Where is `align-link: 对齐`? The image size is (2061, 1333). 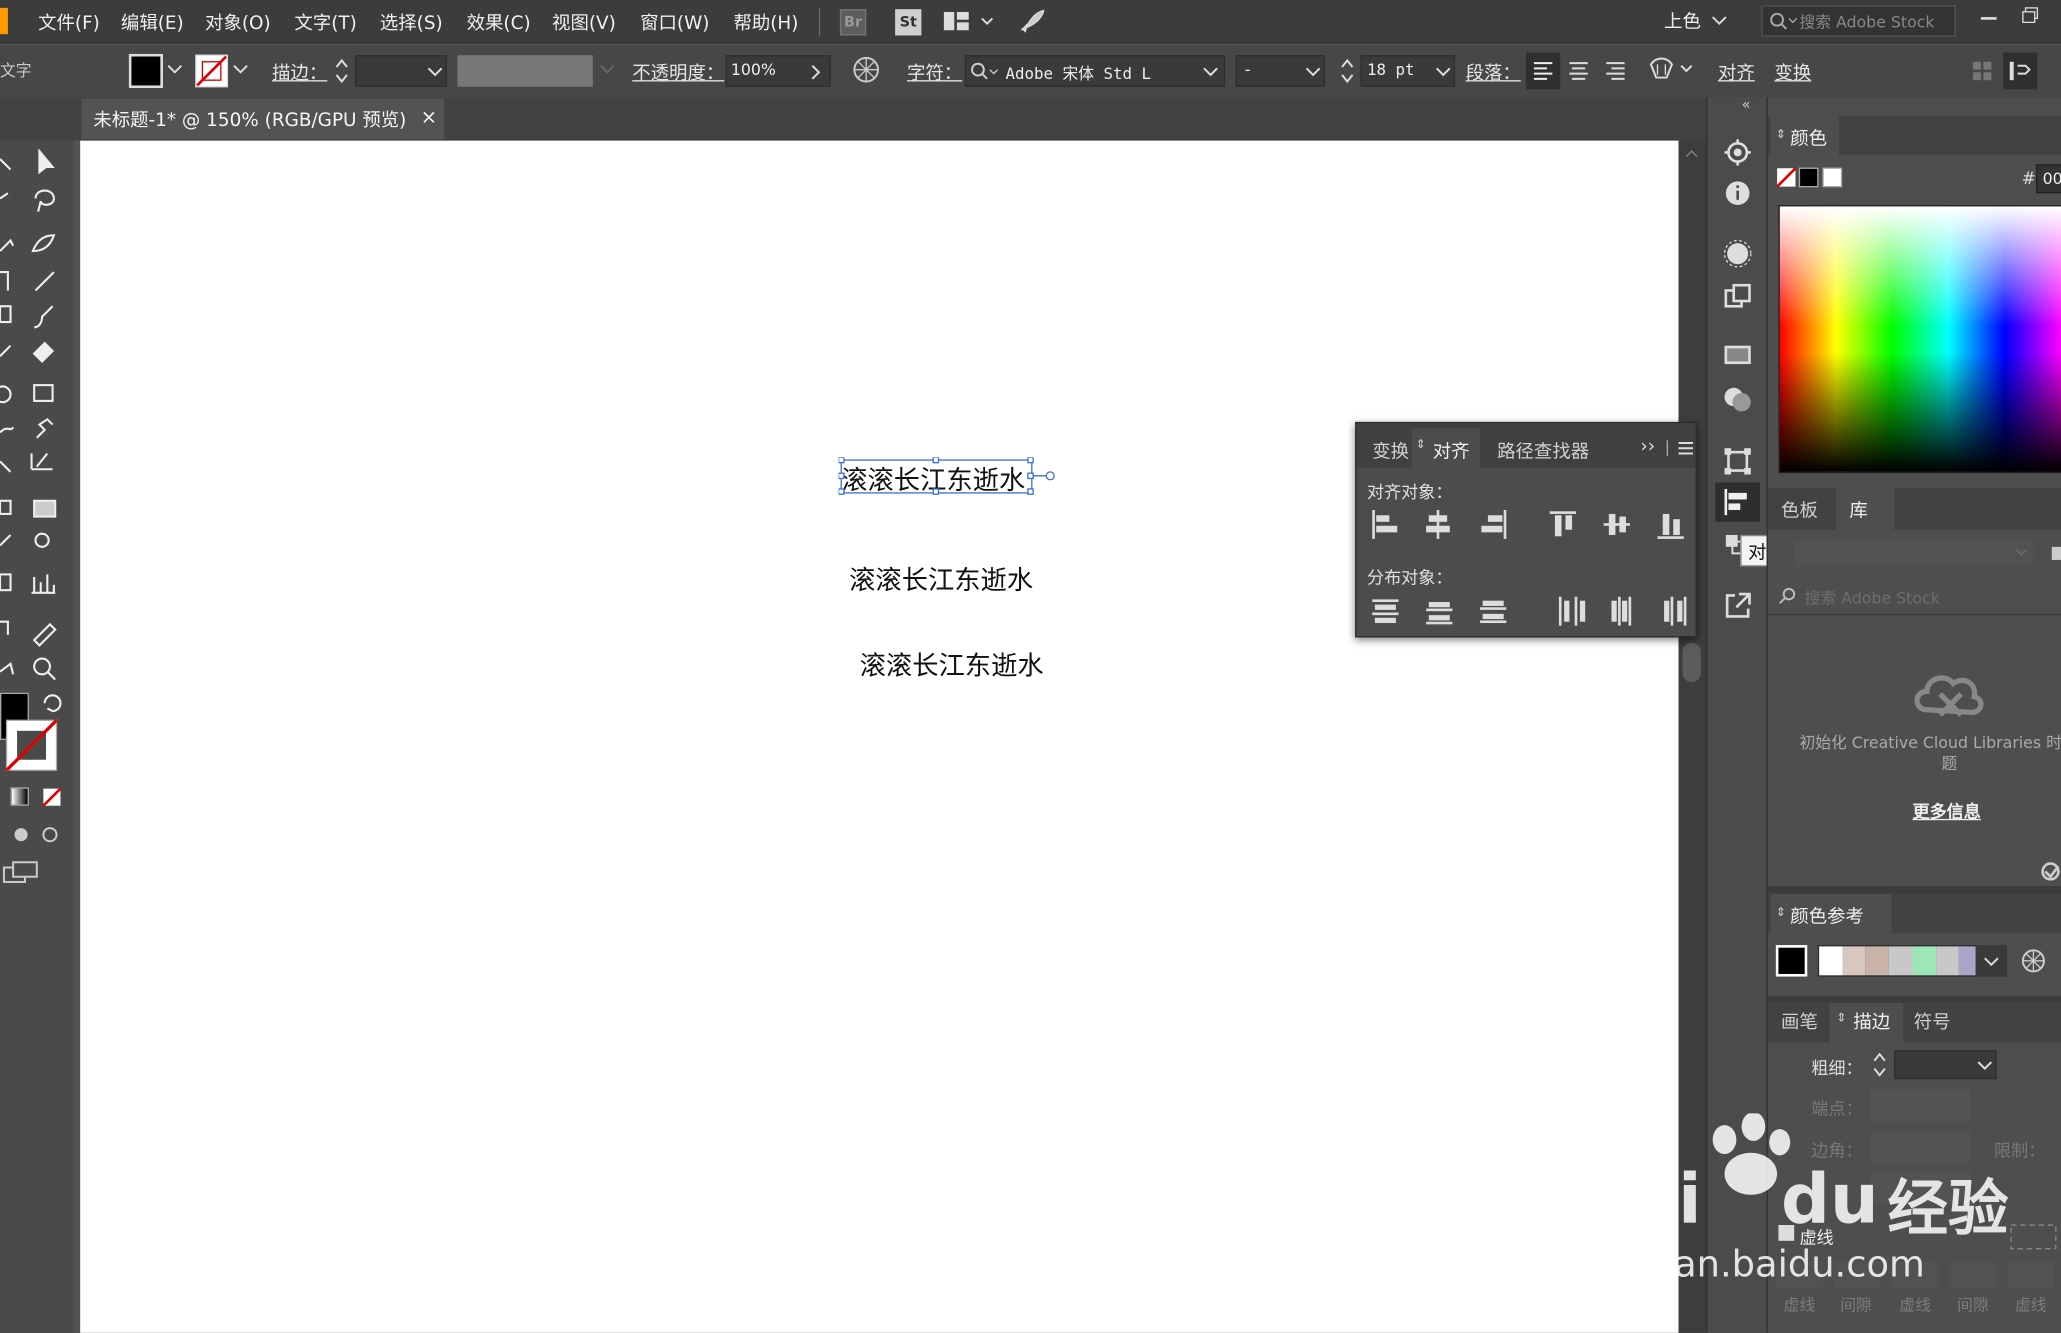
align-link: 对齐 is located at coordinates (1736, 72).